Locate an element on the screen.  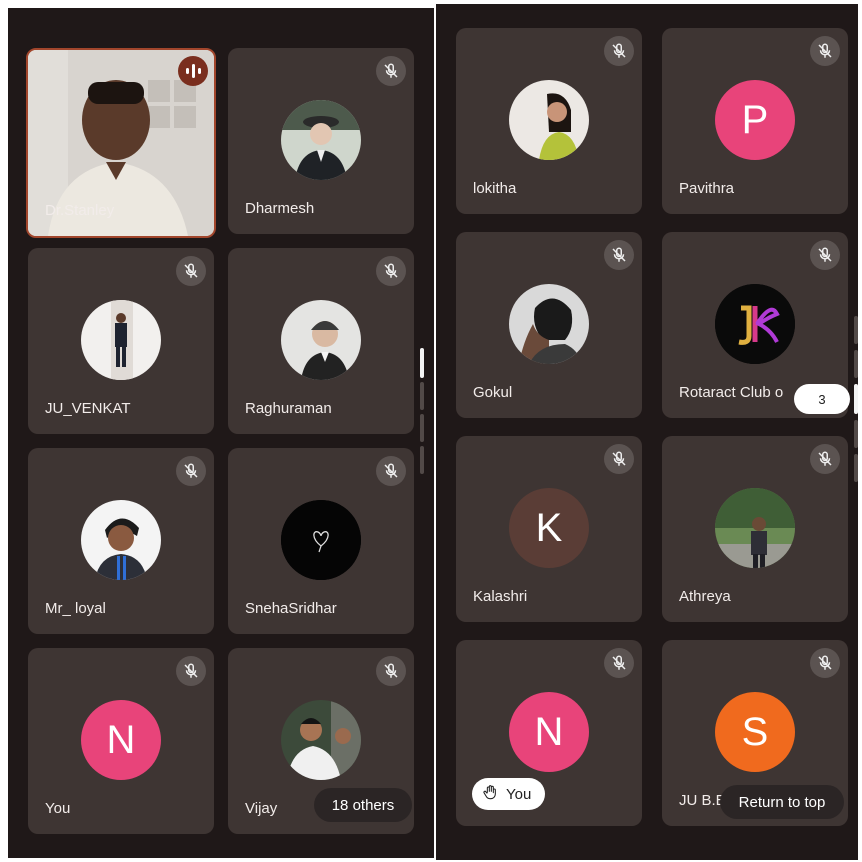
participant-name: Kalashri is located at coordinates (500, 596).